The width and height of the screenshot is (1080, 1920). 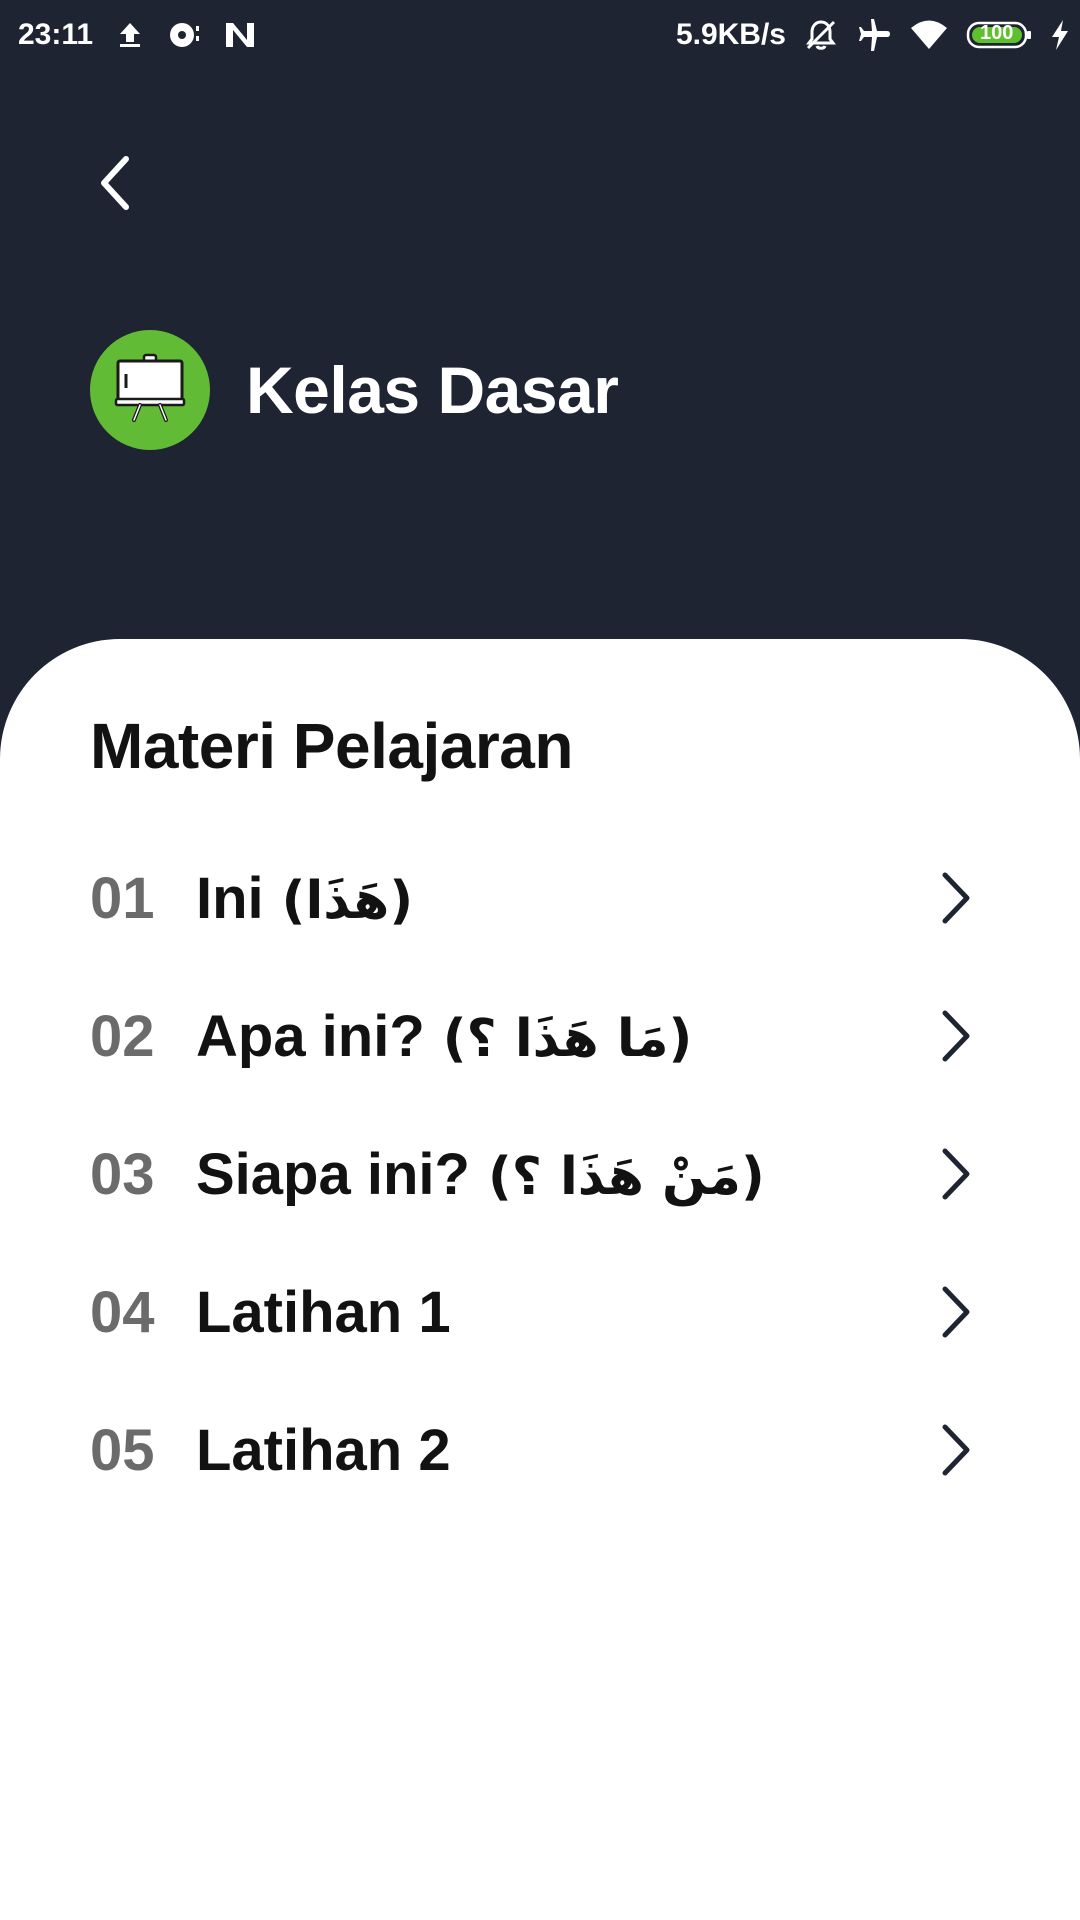 I want to click on lesson-title-text: Latihan 1, so click(x=323, y=1312).